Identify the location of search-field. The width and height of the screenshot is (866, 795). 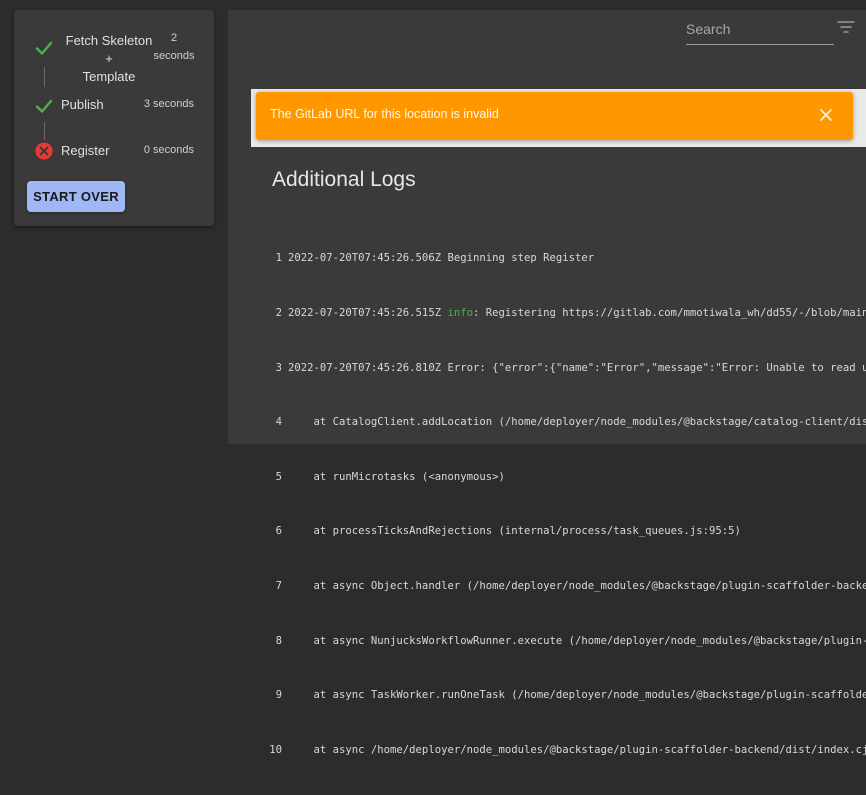
(760, 30).